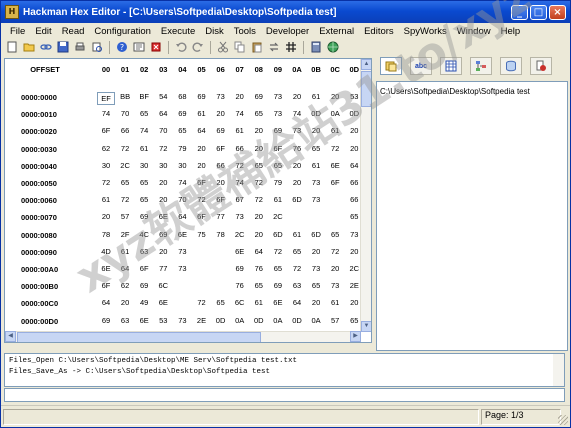 This screenshot has width=571, height=428. I want to click on redo-button, so click(198, 47).